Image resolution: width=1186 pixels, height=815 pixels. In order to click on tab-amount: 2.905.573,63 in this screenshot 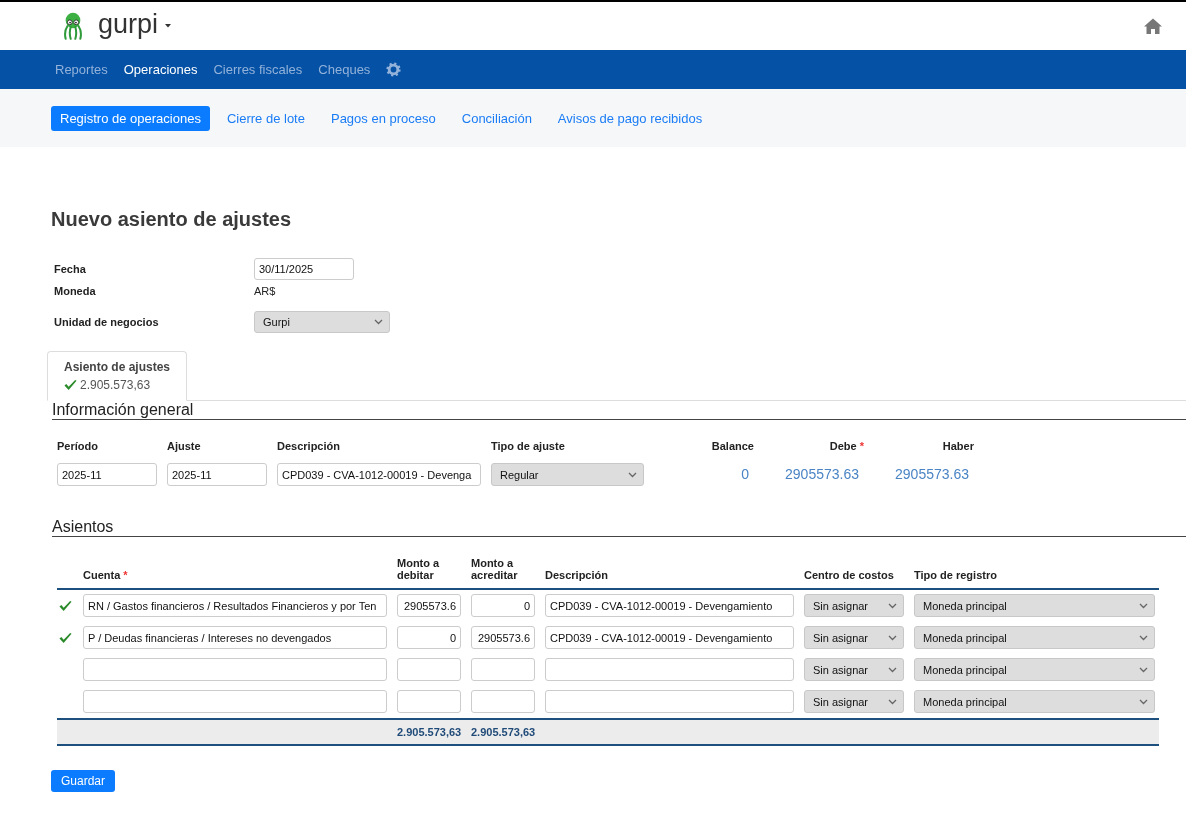, I will do `click(115, 385)`.